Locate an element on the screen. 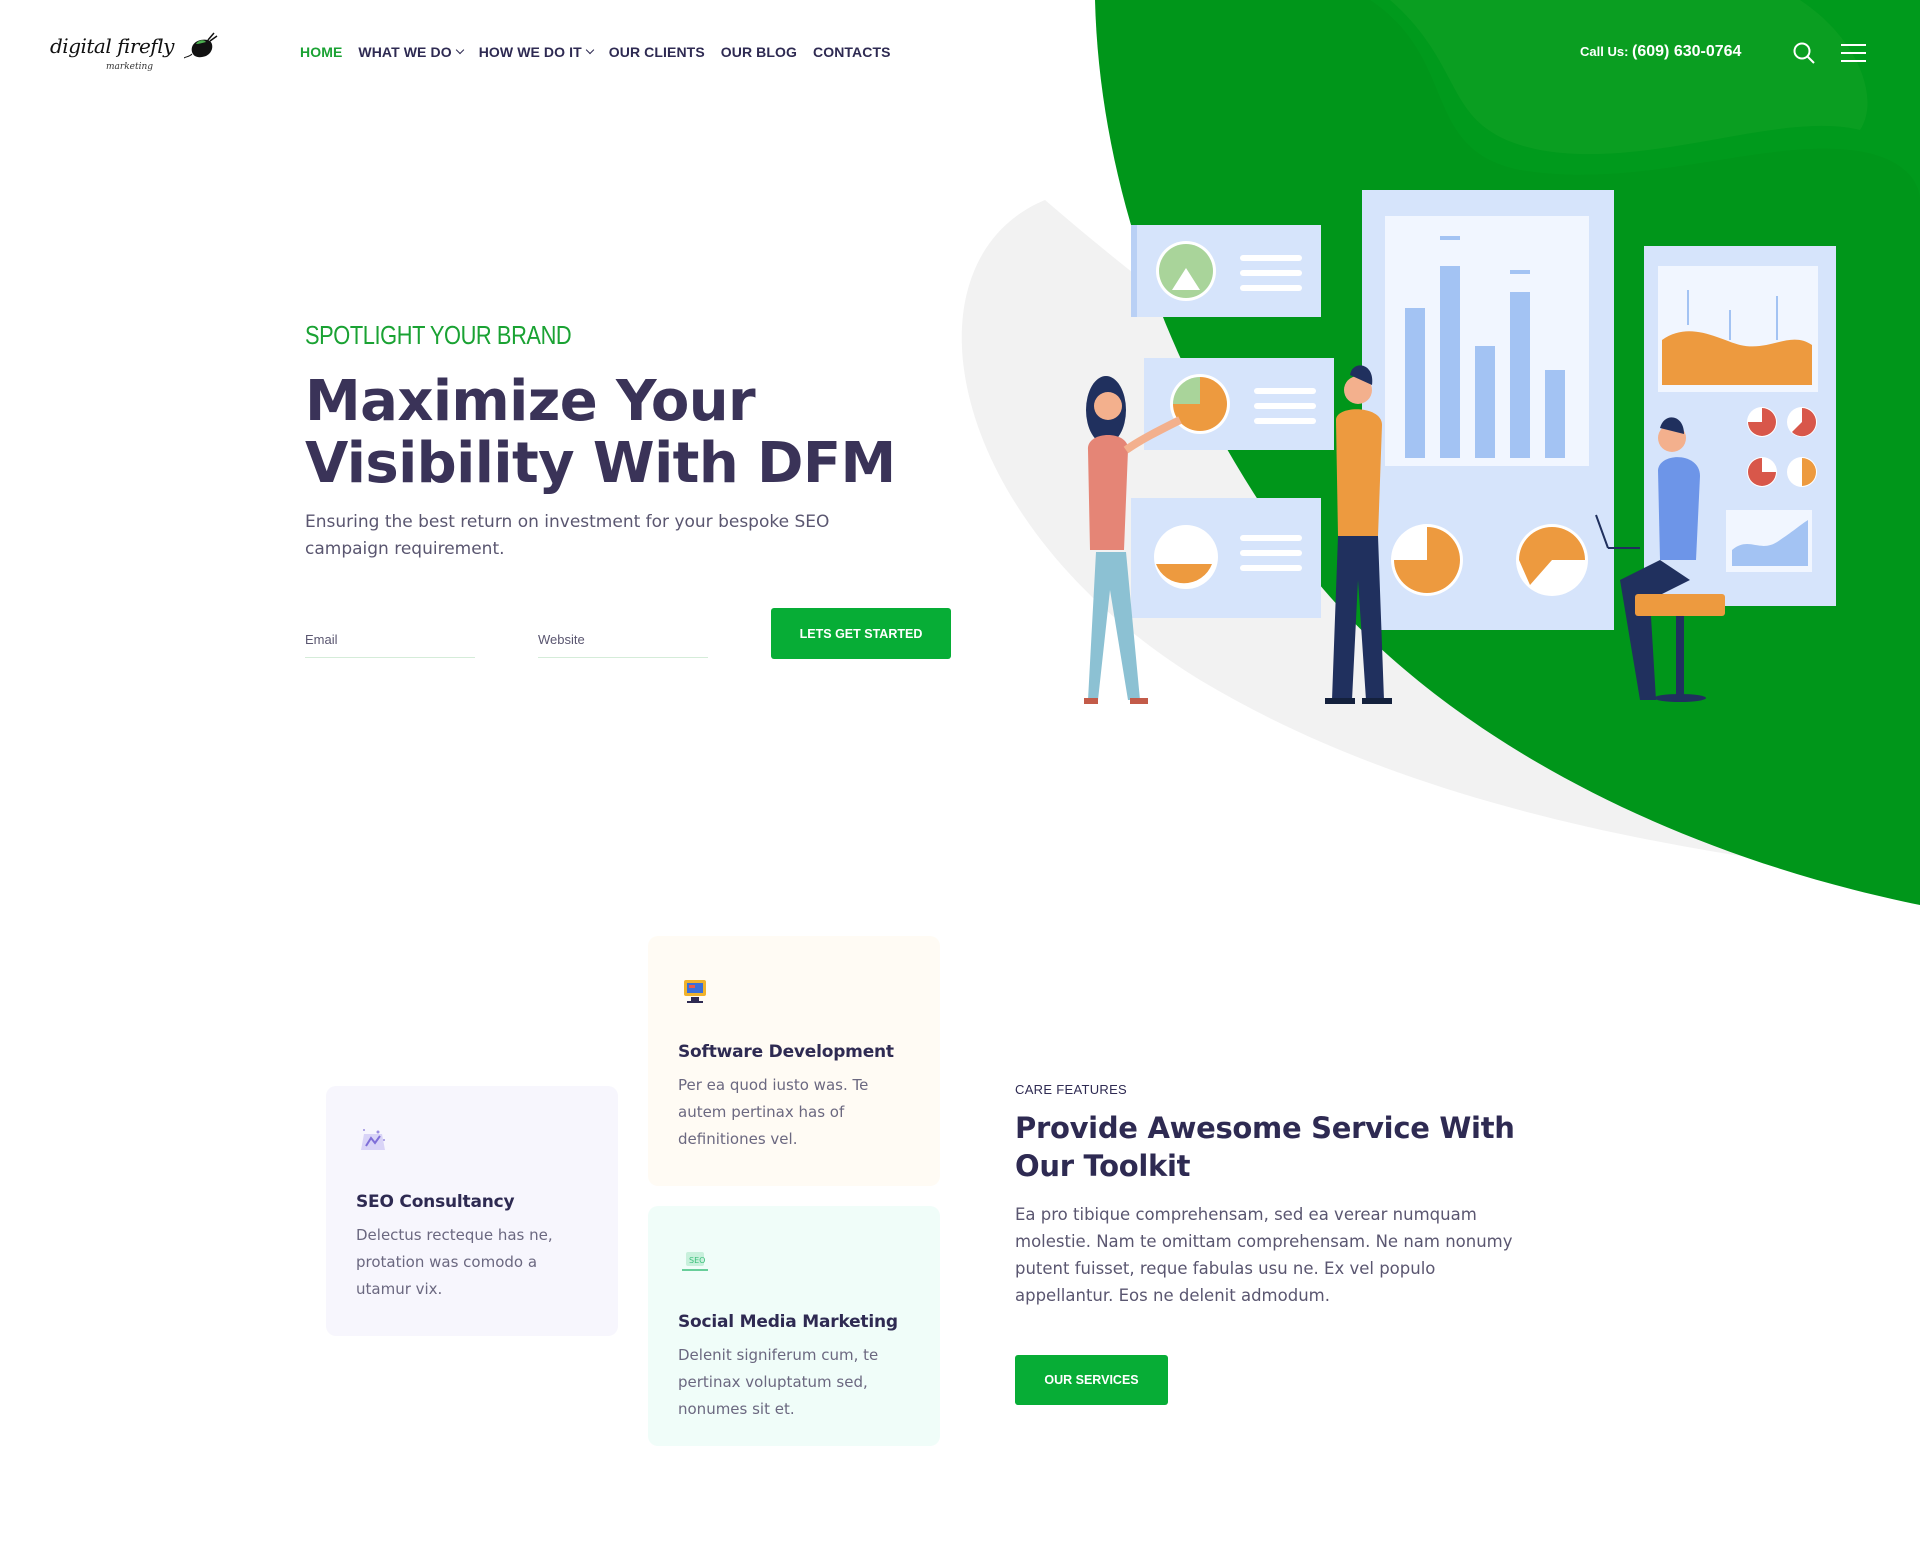 Image resolution: width=1920 pixels, height=1545 pixels. our-services-button: OUR SERVICES is located at coordinates (1091, 1380).